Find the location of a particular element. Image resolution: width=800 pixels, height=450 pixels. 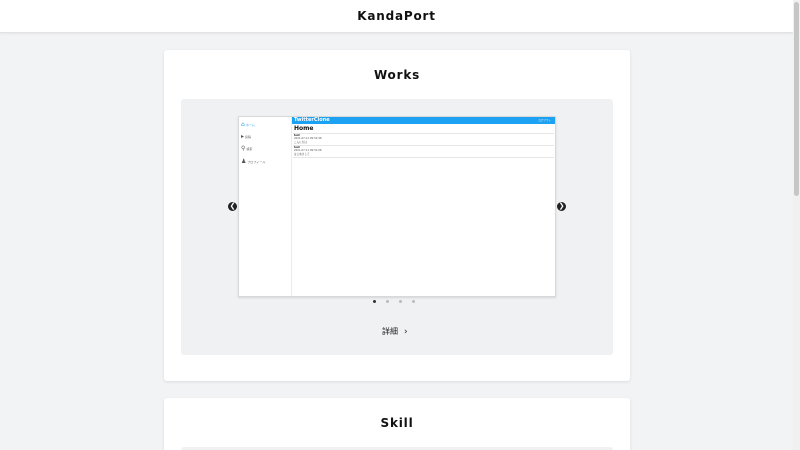

slide-sidebar: ⌂ ホーム ▸ 投稿 ⚲ 検索 ♟ プロフィール is located at coordinates (265, 206).